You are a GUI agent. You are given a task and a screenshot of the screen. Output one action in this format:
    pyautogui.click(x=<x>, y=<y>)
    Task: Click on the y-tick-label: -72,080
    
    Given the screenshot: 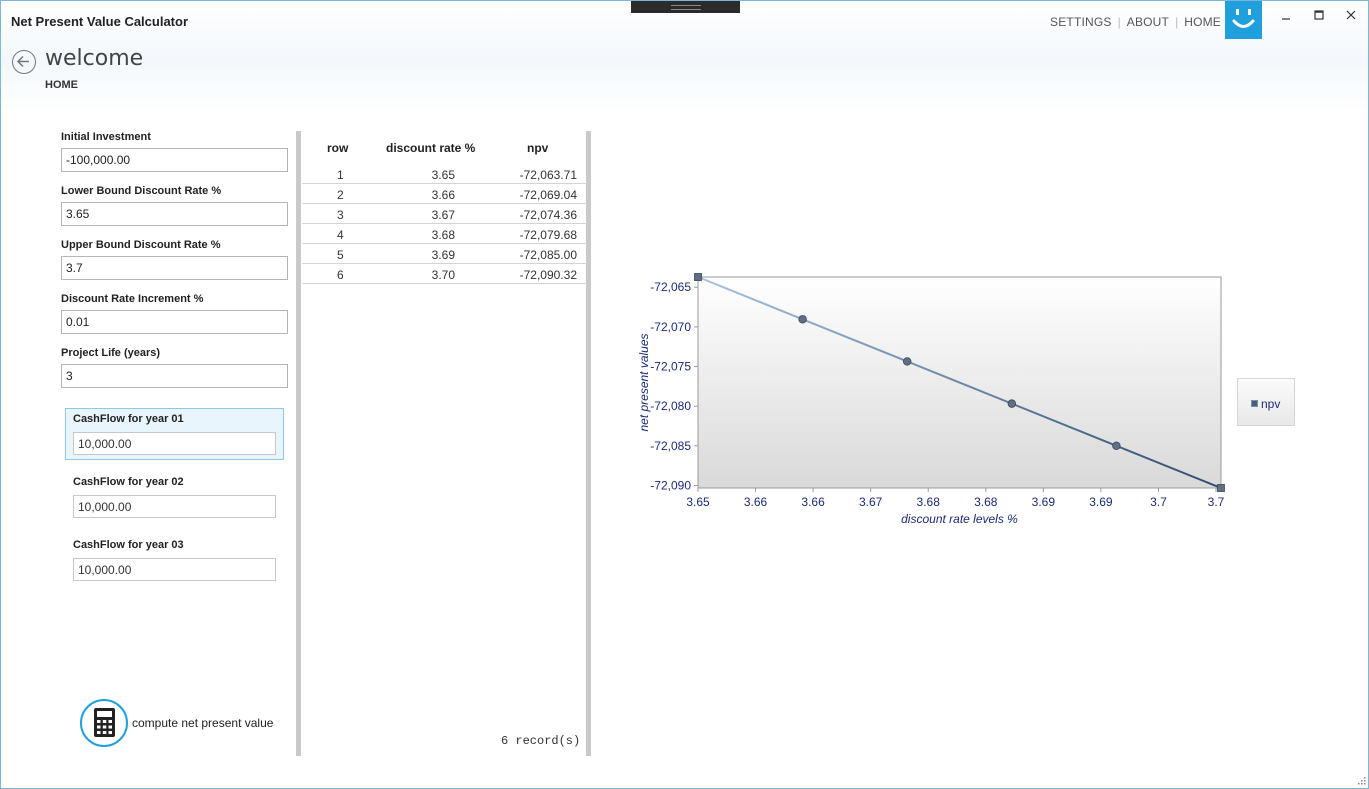 What is the action you would take?
    pyautogui.click(x=670, y=406)
    